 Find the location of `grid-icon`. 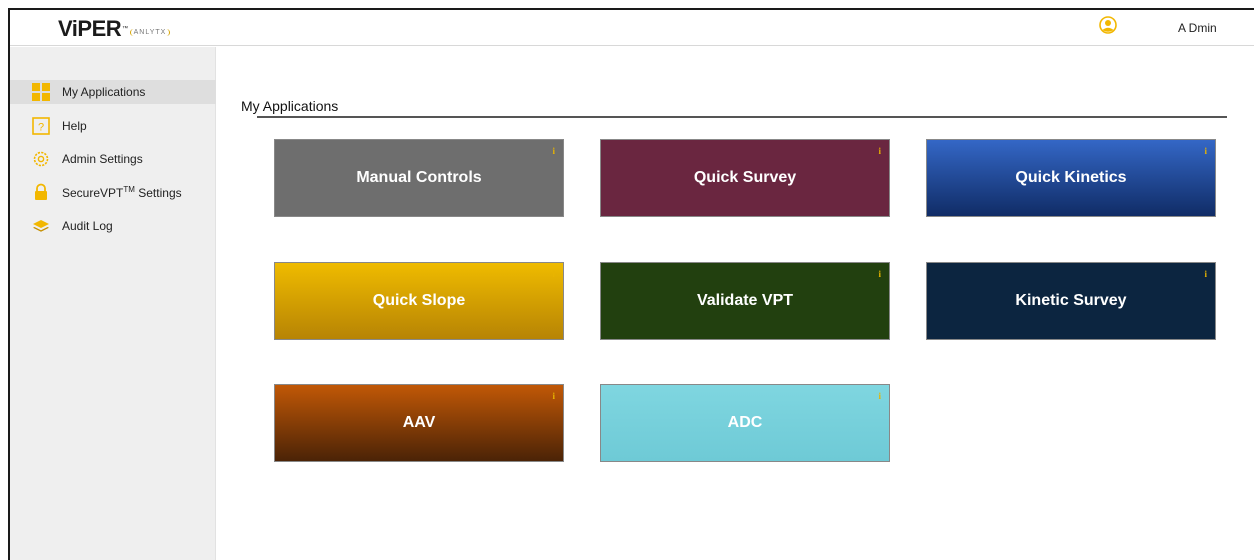

grid-icon is located at coordinates (41, 92).